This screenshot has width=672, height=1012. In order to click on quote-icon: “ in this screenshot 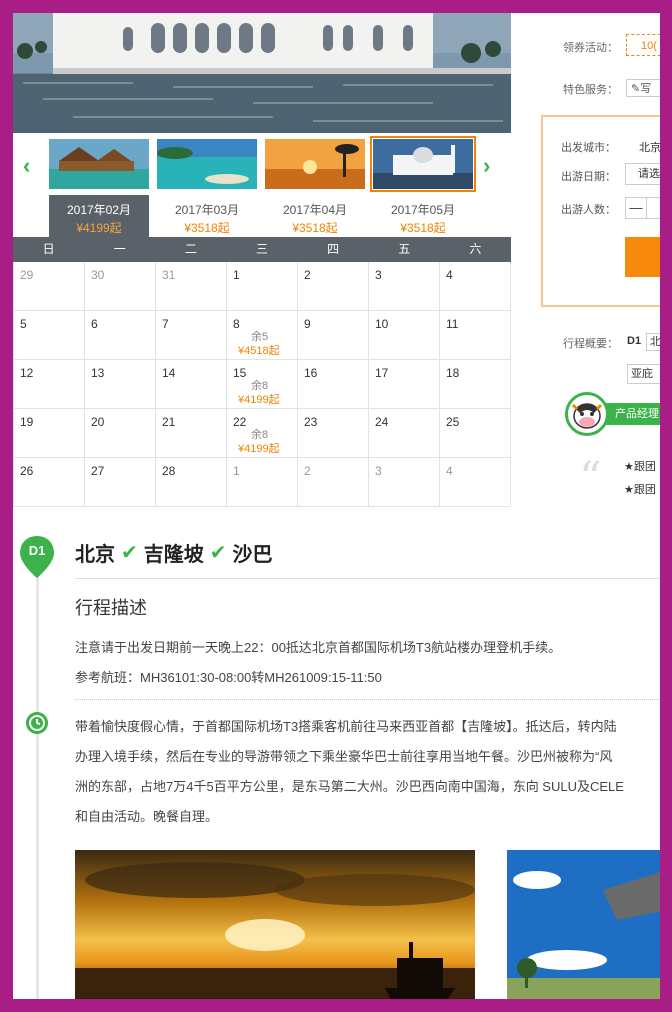, I will do `click(590, 478)`.